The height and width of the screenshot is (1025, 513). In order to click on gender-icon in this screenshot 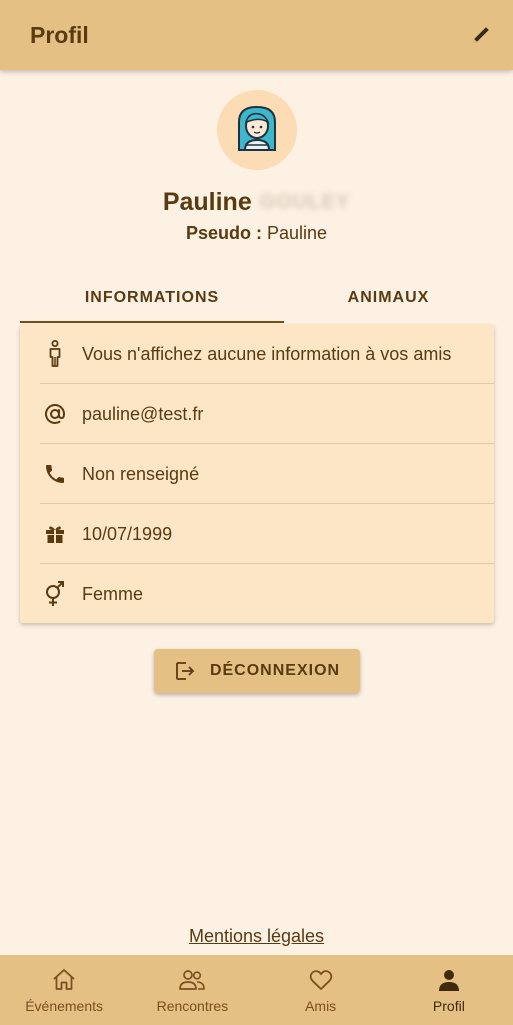, I will do `click(55, 594)`.